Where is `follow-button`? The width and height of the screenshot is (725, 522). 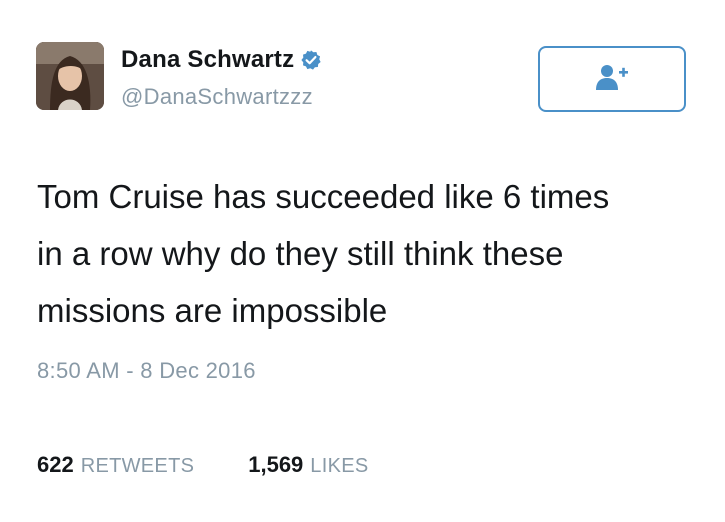 follow-button is located at coordinates (612, 79).